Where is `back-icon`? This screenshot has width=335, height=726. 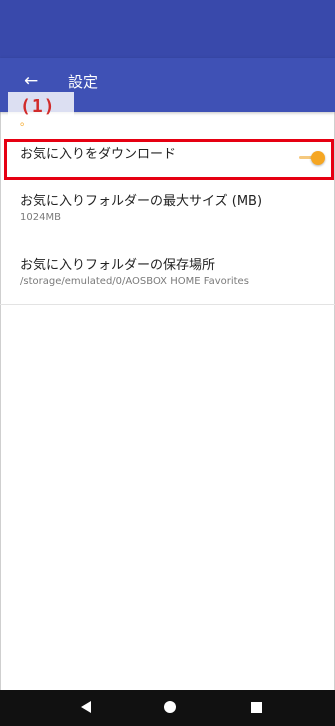 back-icon is located at coordinates (86, 707).